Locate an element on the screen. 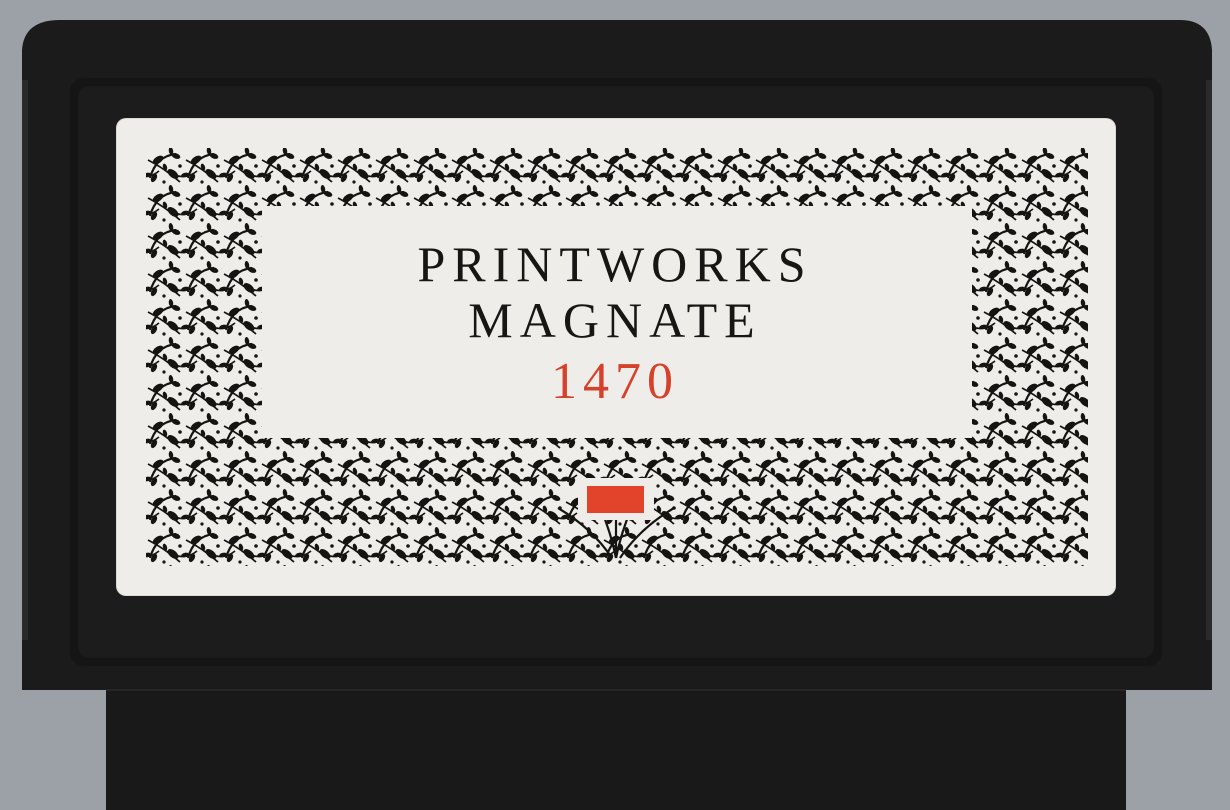  red-rectangle-icon is located at coordinates (615, 499).